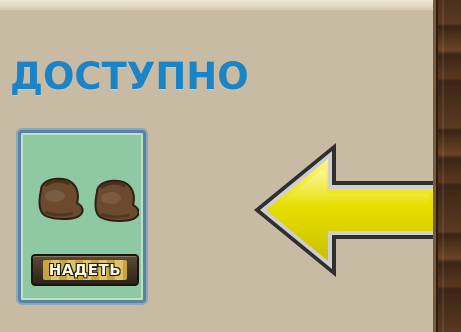  What do you see at coordinates (88, 199) in the screenshot?
I see `boots-icon` at bounding box center [88, 199].